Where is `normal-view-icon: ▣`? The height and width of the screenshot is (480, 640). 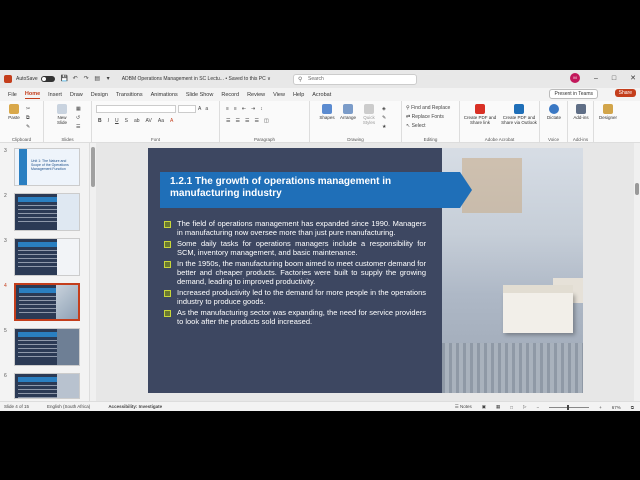 normal-view-icon: ▣ is located at coordinates (484, 407).